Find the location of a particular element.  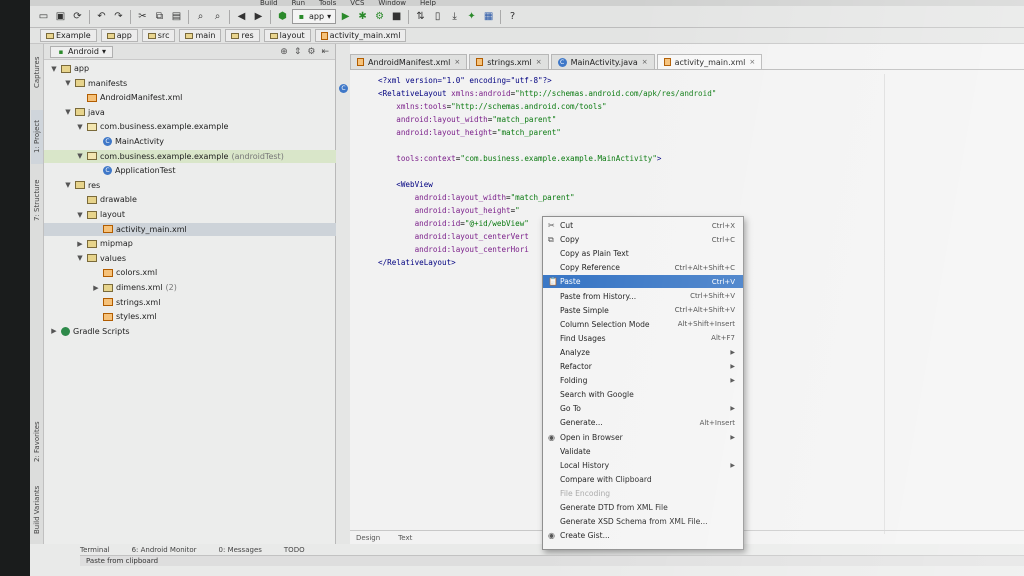

tree-node-com-business-example-example: ▼ com.business.example.example is located at coordinates (190, 126).